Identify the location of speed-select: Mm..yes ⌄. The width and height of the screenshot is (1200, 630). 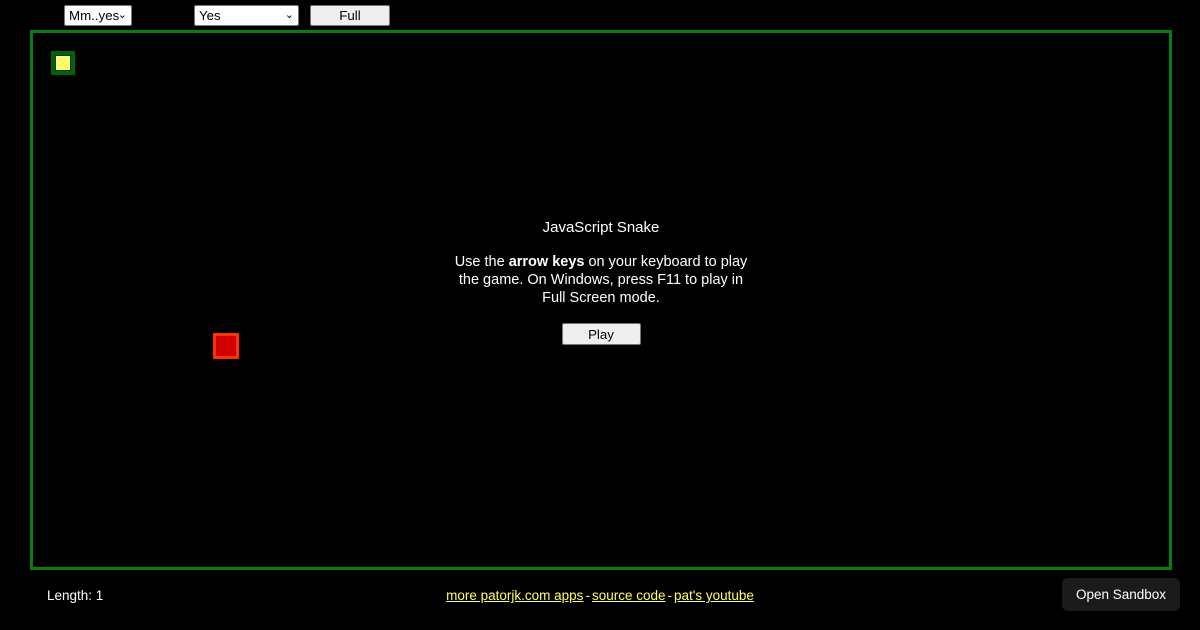
(98, 15).